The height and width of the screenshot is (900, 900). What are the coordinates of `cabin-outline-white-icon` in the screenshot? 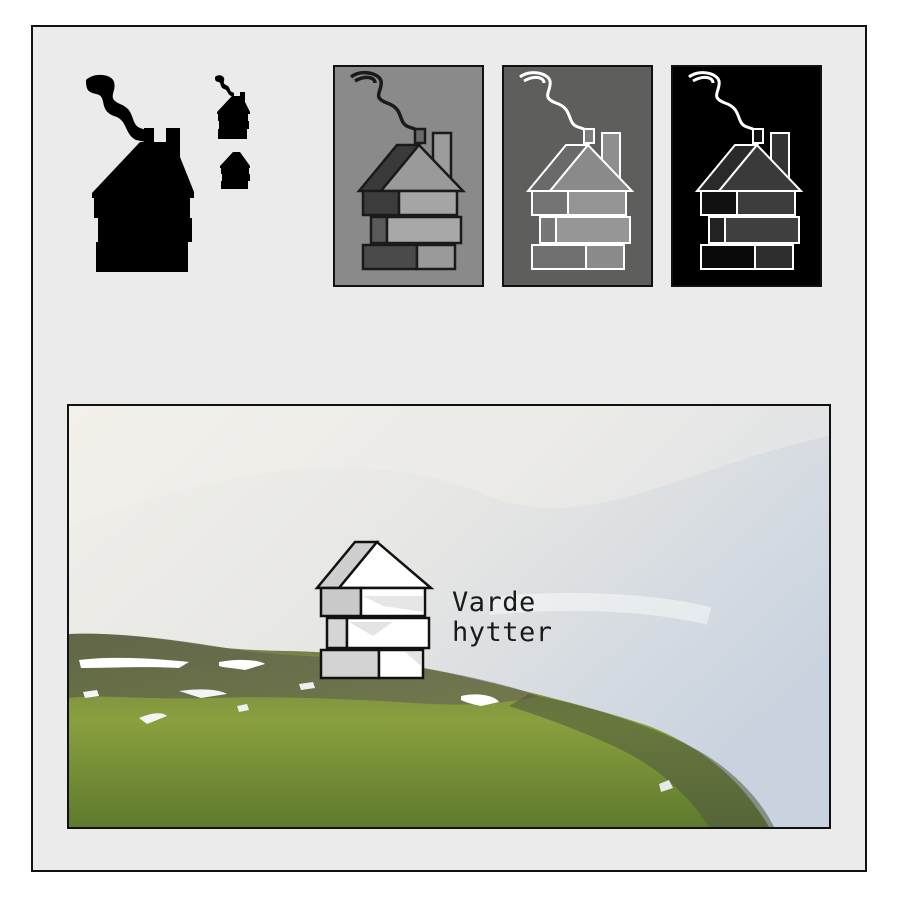 It's located at (577, 170).